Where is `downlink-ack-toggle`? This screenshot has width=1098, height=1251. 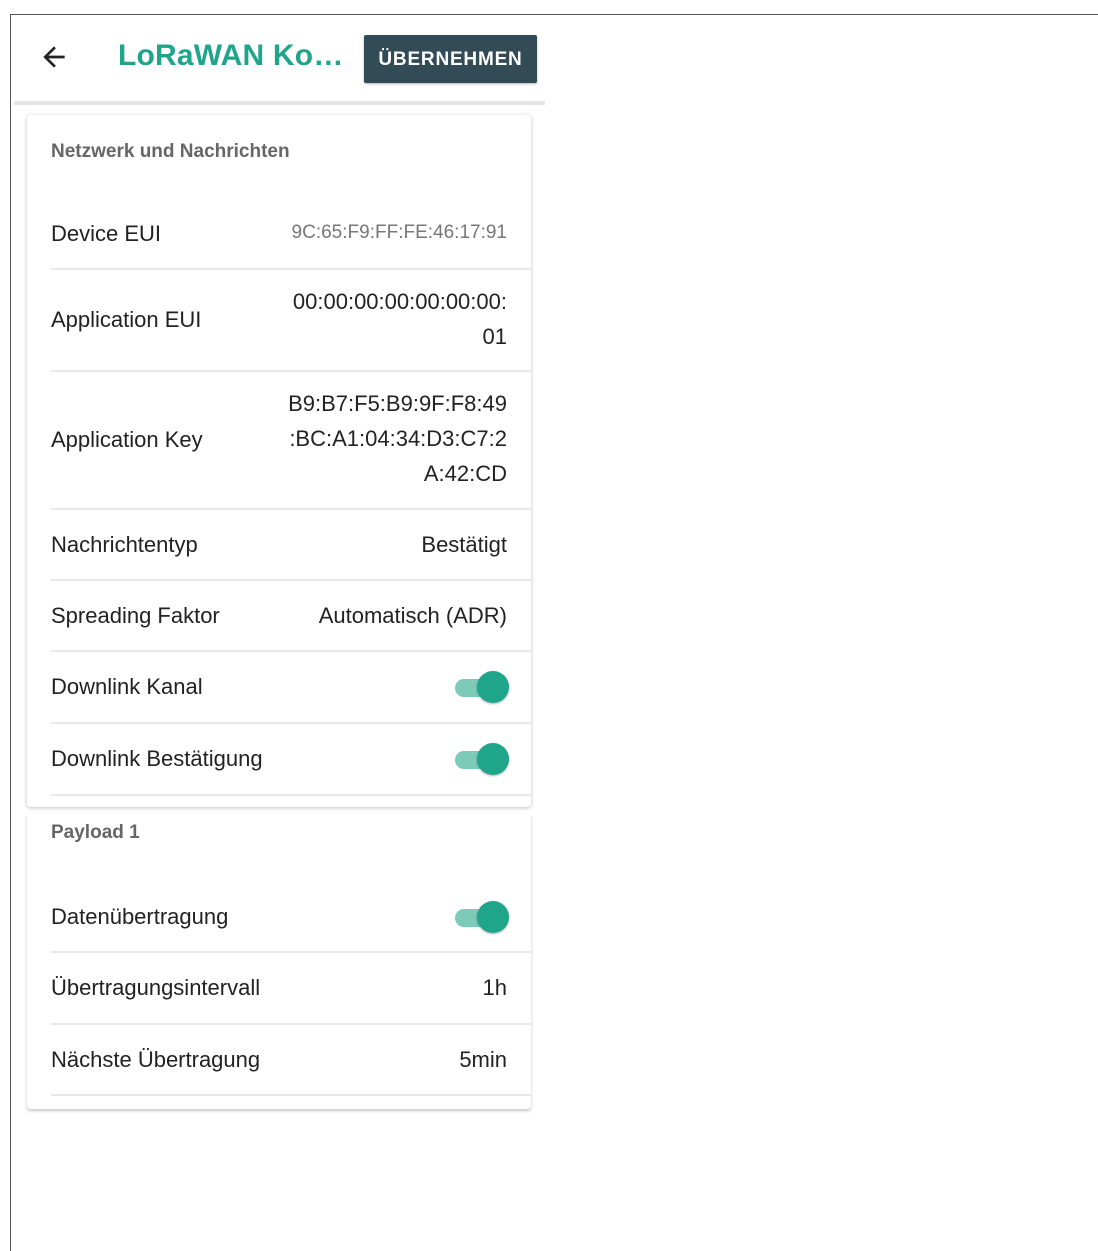 downlink-ack-toggle is located at coordinates (481, 759).